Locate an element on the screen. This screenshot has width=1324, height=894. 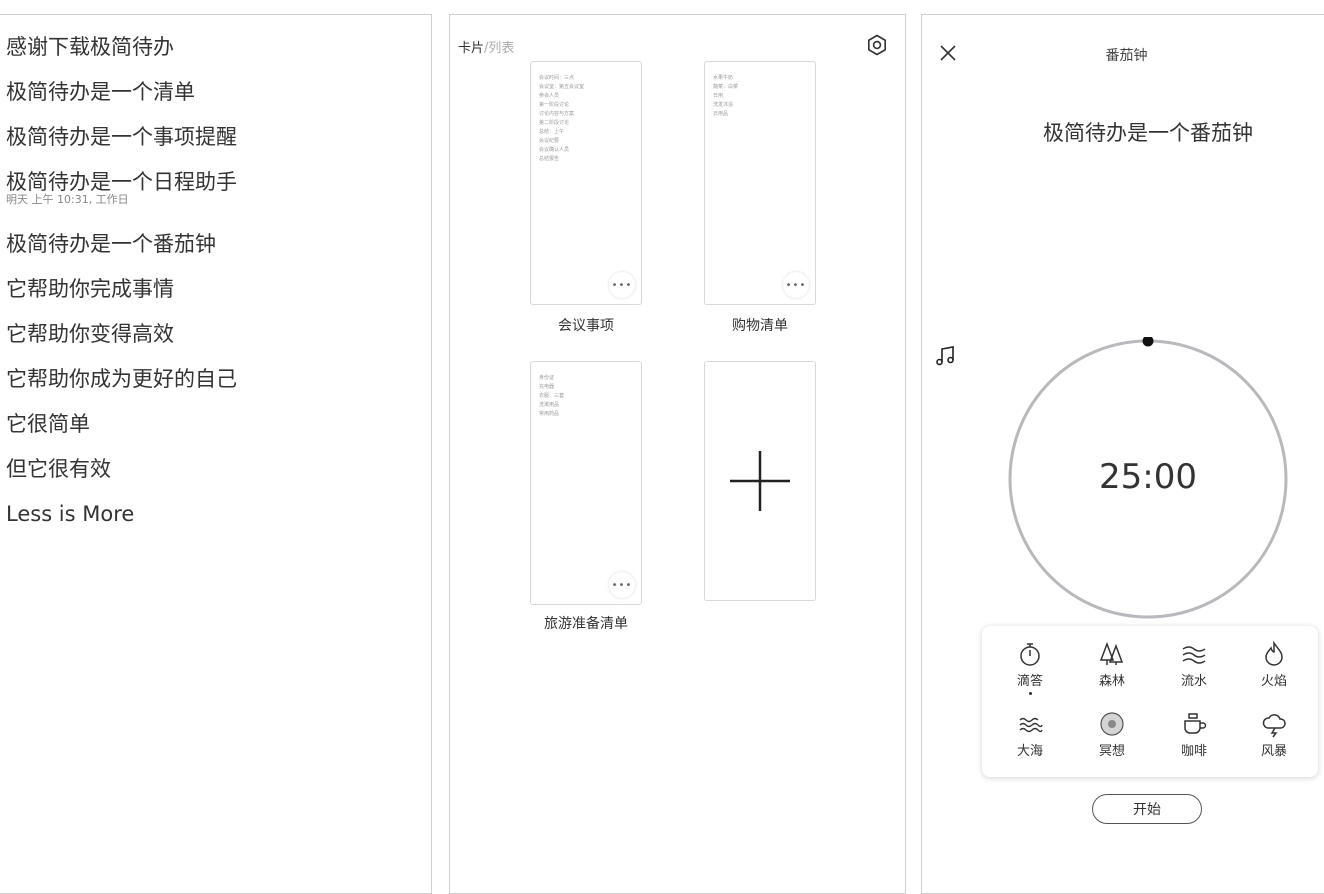
card-preview: 水果牛奶 蔬菜：白菜 日用 洗发沐浴 日用品 is located at coordinates (760, 96).